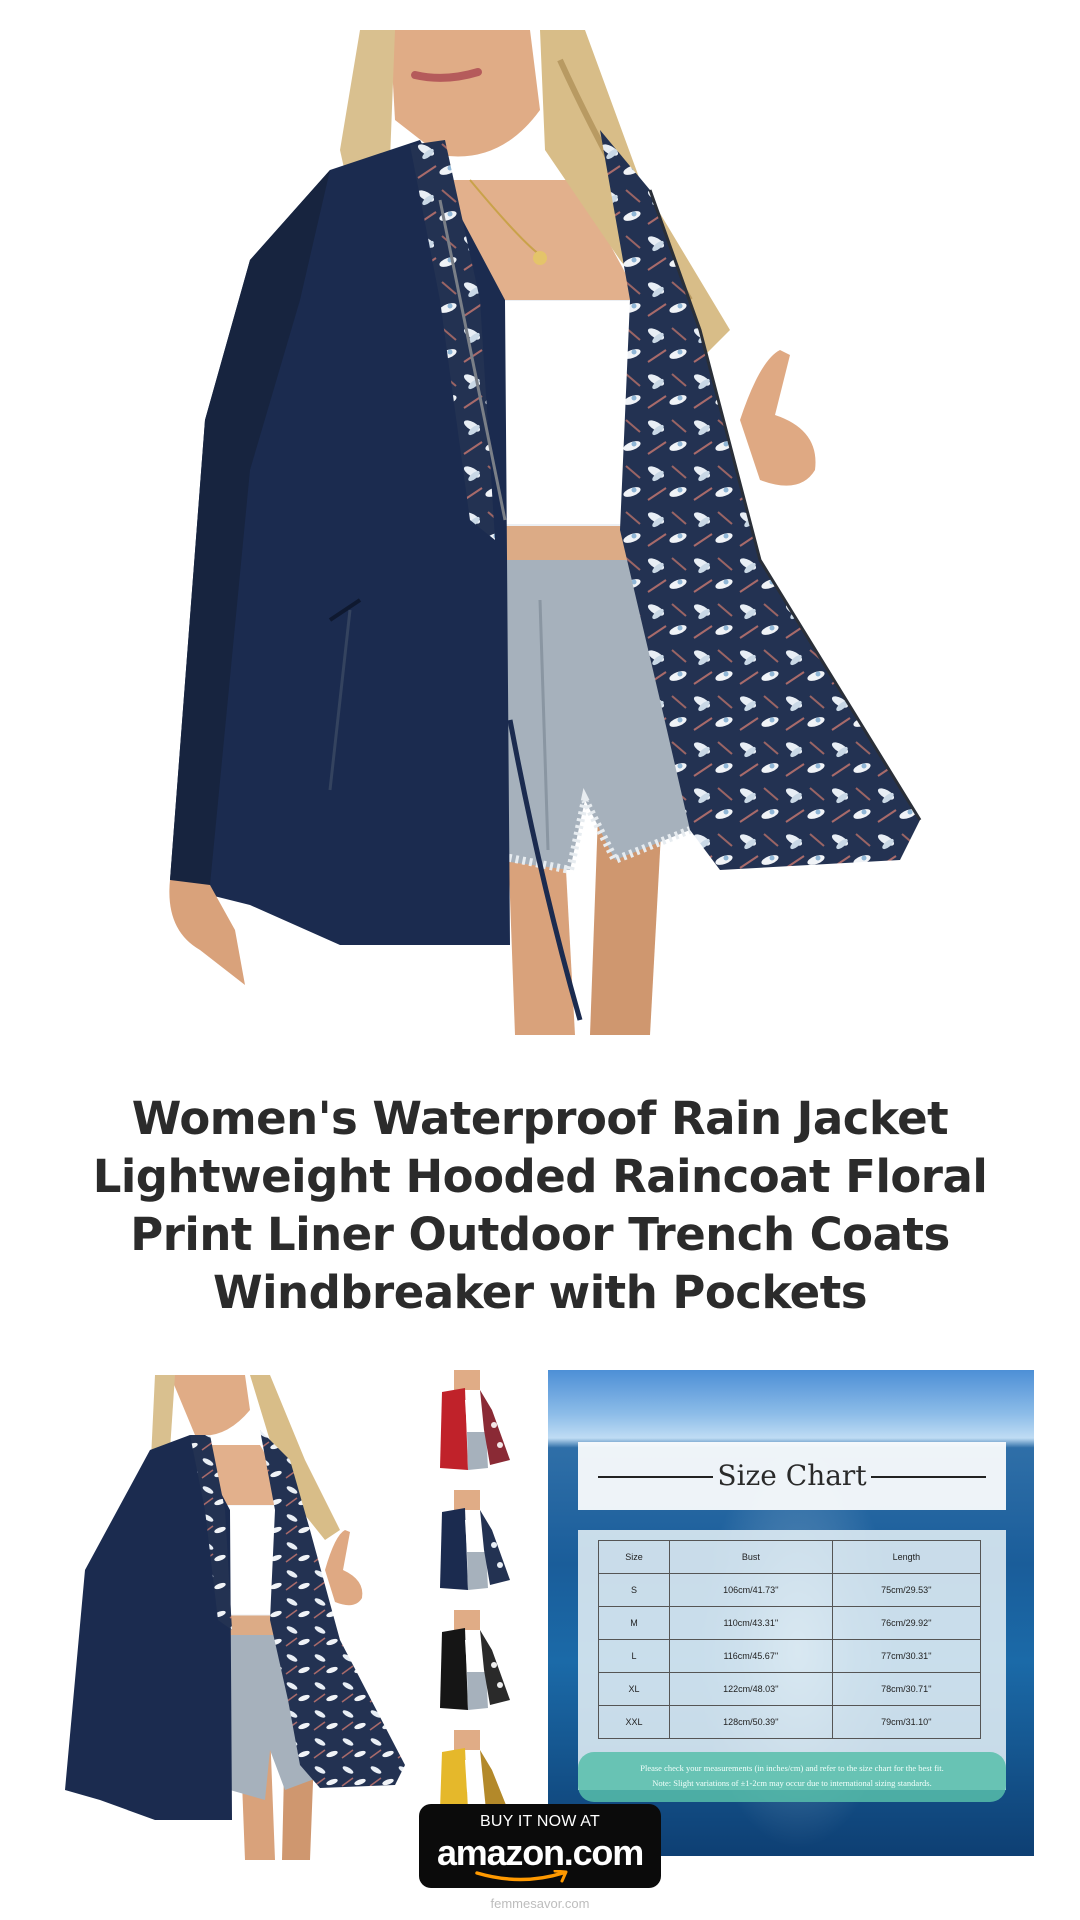 This screenshot has width=1080, height=1920. What do you see at coordinates (634, 1722) in the screenshot?
I see `cell-size: XXL` at bounding box center [634, 1722].